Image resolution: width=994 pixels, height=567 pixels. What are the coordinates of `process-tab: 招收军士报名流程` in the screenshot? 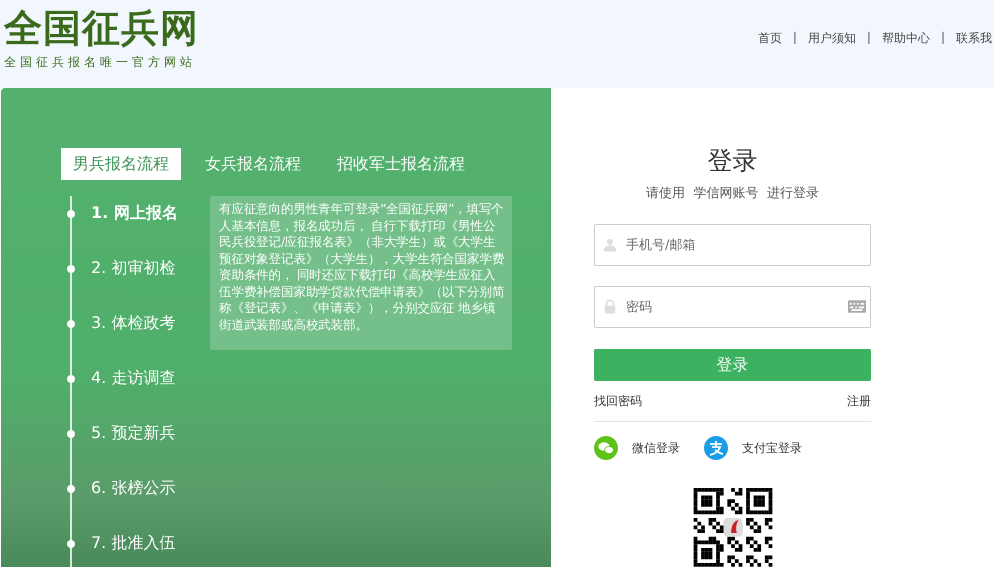 It's located at (401, 164).